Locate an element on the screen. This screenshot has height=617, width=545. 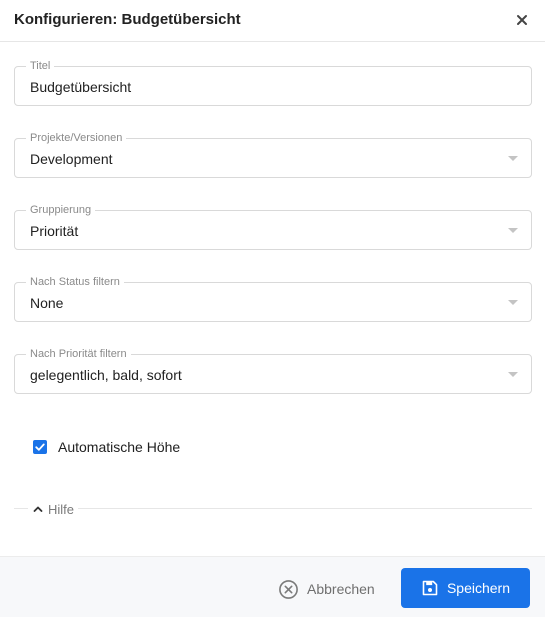
save-button-label: Speichern is located at coordinates (478, 588).